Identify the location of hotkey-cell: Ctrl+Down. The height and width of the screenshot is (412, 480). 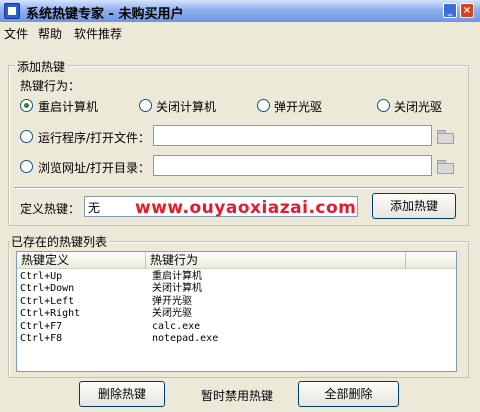
(47, 289).